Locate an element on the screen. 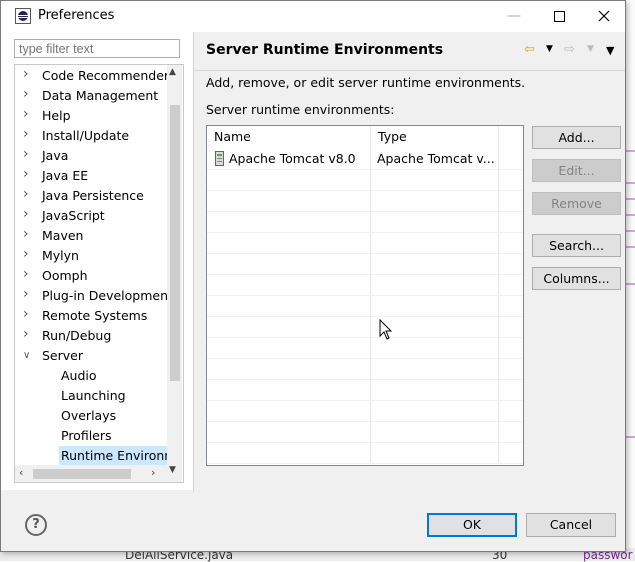 Image resolution: width=635 pixels, height=562 pixels. mouse-cursor-icon is located at coordinates (386, 329).